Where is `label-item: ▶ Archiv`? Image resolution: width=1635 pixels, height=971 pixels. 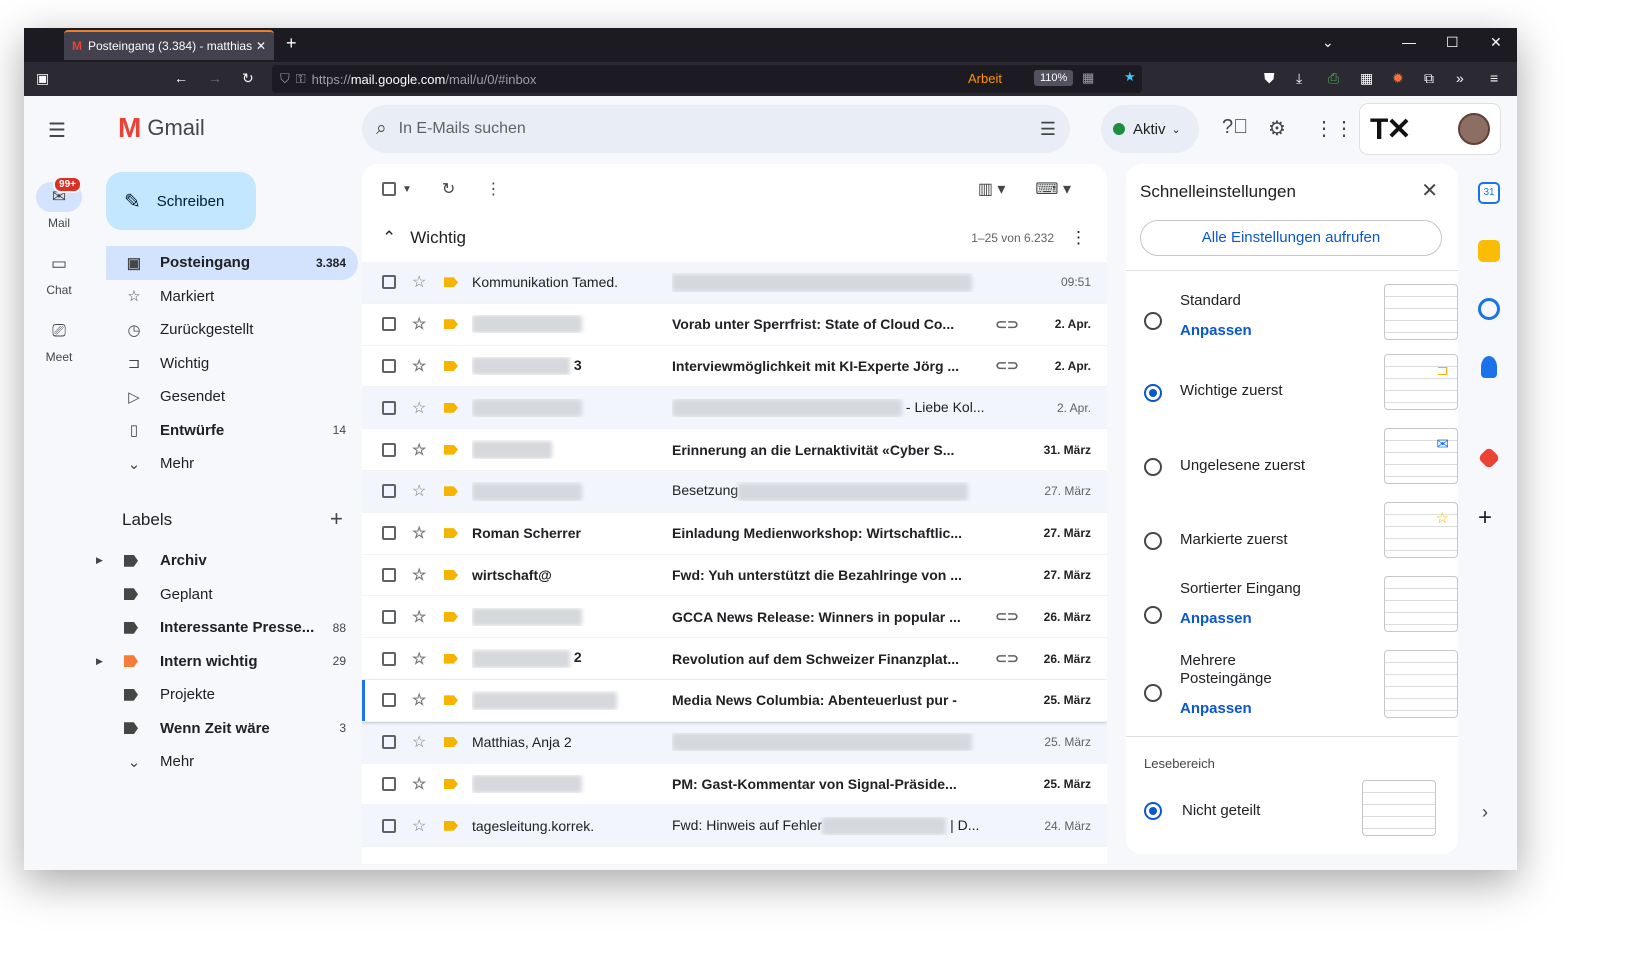
label-item: ▶ Archiv is located at coordinates (227, 561).